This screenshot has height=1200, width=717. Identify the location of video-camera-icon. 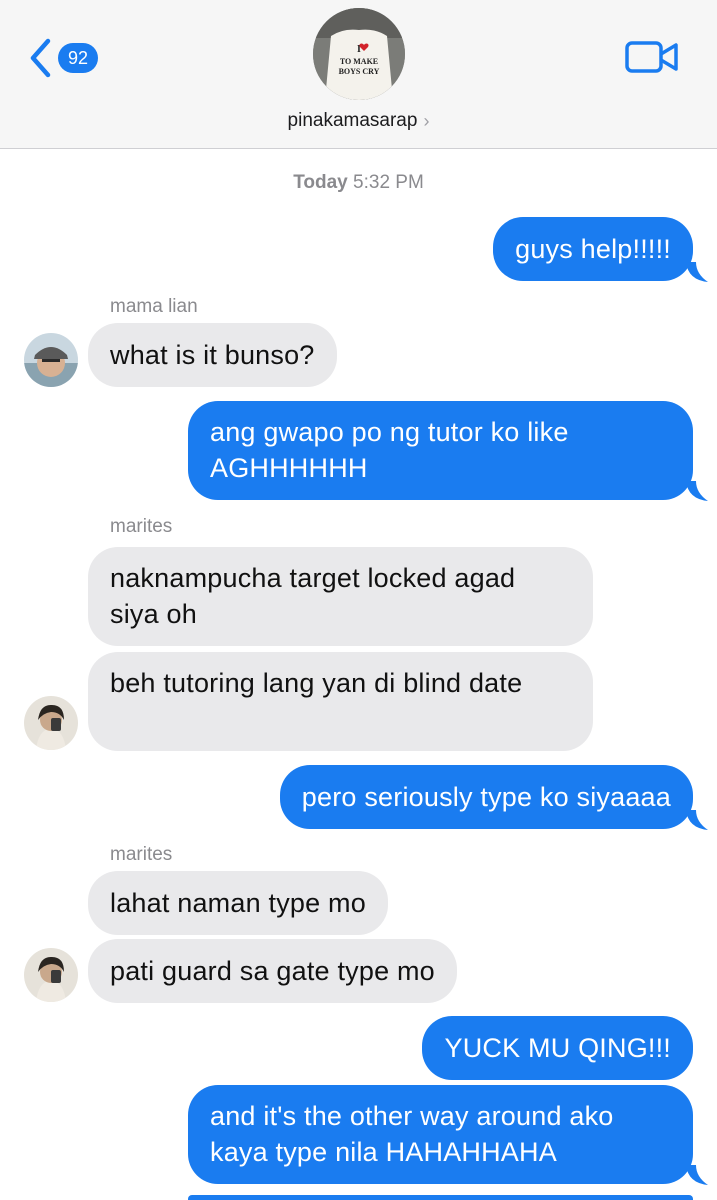
(651, 57).